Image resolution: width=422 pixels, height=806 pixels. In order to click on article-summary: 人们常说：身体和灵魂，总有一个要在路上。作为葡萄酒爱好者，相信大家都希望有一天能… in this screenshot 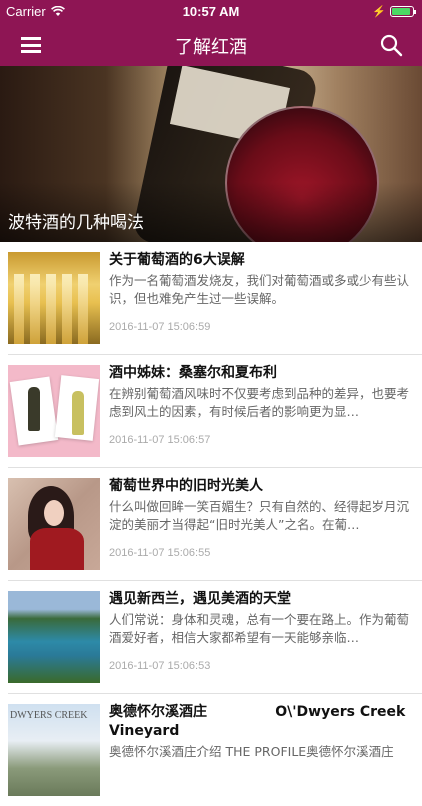, I will do `click(259, 628)`.